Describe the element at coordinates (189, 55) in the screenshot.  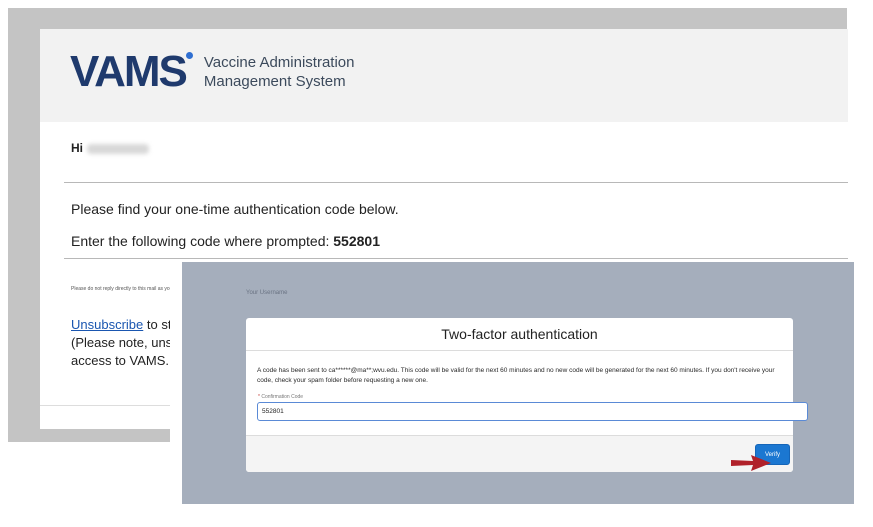
I see `logo-dot-icon` at that location.